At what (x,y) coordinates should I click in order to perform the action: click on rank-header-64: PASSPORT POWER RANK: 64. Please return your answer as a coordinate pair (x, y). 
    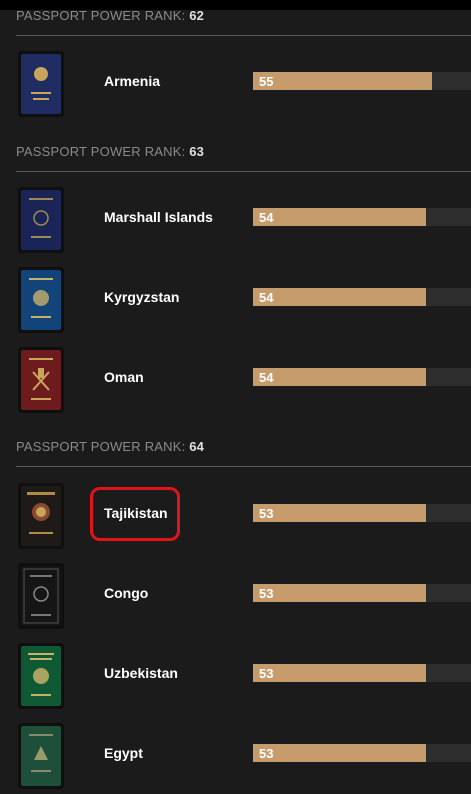
    Looking at the image, I should click on (110, 446).